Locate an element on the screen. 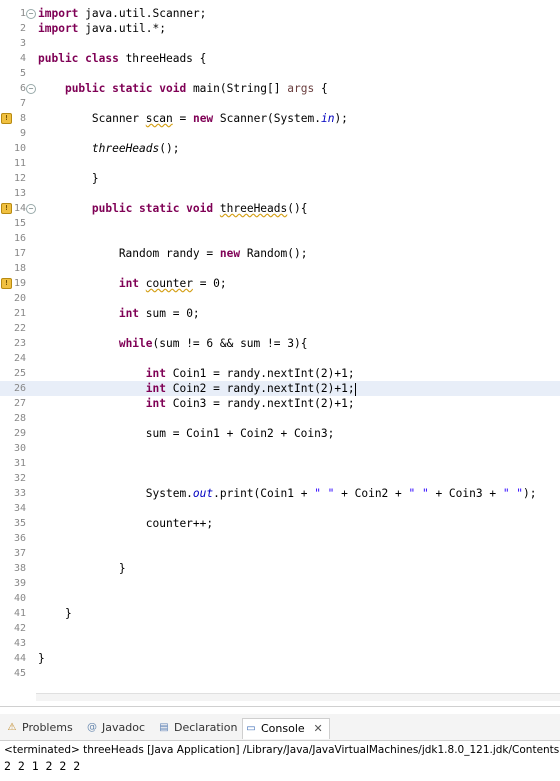 The height and width of the screenshot is (781, 560). code-line: 14! − public static void threeHeads(){ is located at coordinates (280, 208).